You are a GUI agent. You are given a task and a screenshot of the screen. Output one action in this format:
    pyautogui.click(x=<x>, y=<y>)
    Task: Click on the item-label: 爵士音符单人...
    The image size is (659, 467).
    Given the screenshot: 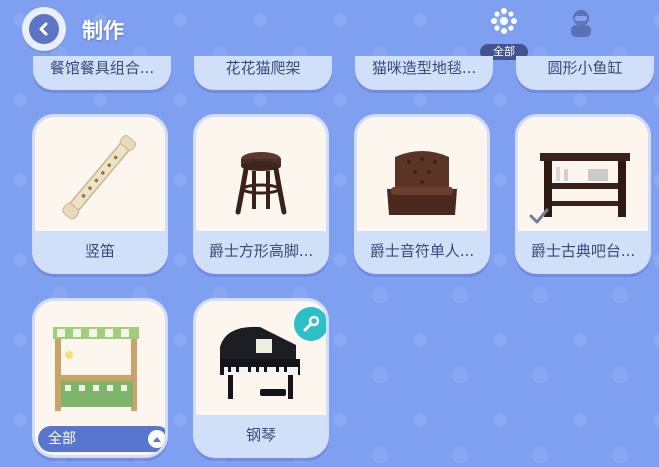 What is the action you would take?
    pyautogui.click(x=422, y=251)
    